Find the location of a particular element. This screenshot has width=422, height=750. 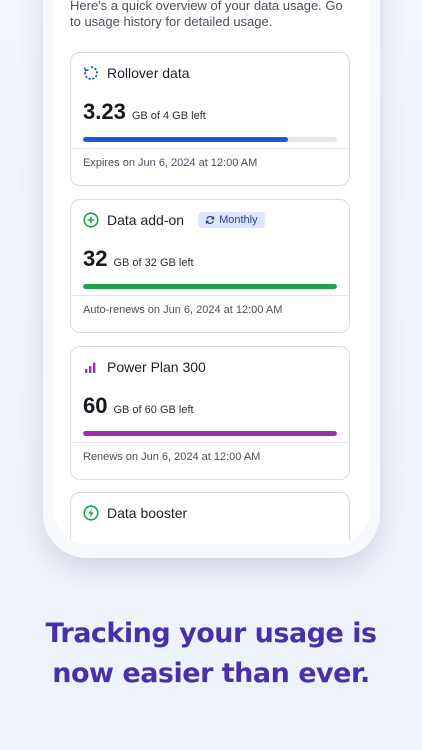

renewal-text: Renews on Jun 6, 2024 at 12:00 AM is located at coordinates (172, 457).